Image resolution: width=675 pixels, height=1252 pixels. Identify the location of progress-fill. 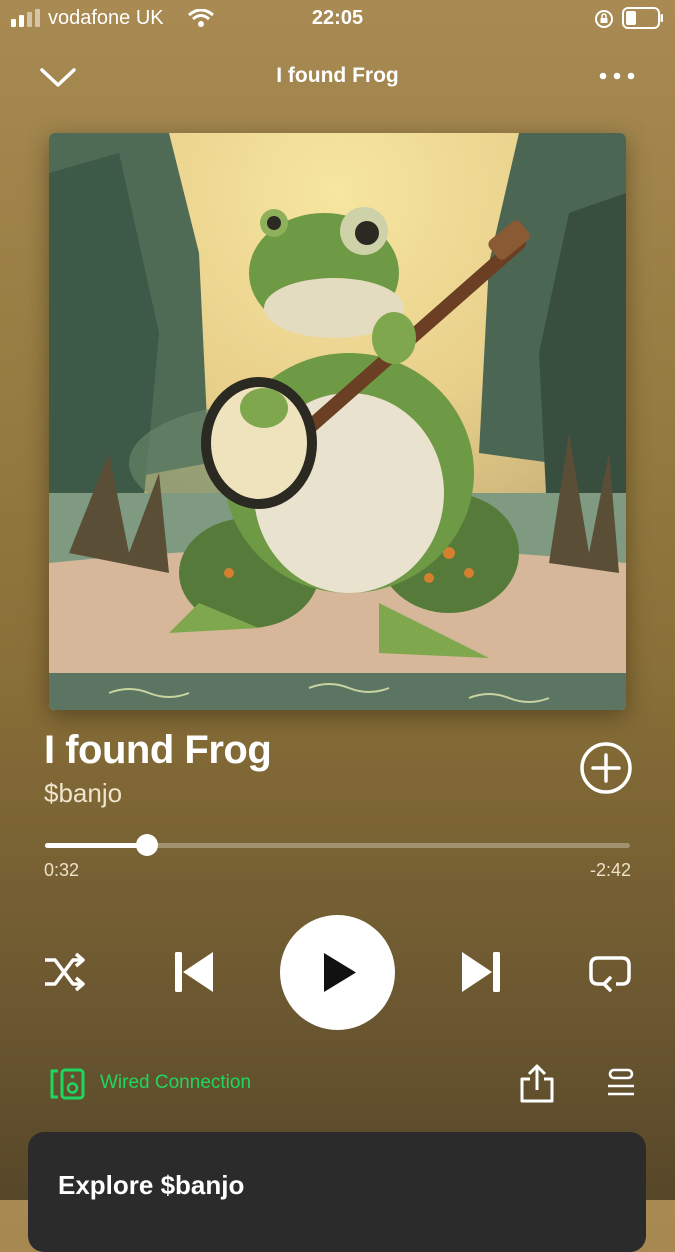
(96, 845).